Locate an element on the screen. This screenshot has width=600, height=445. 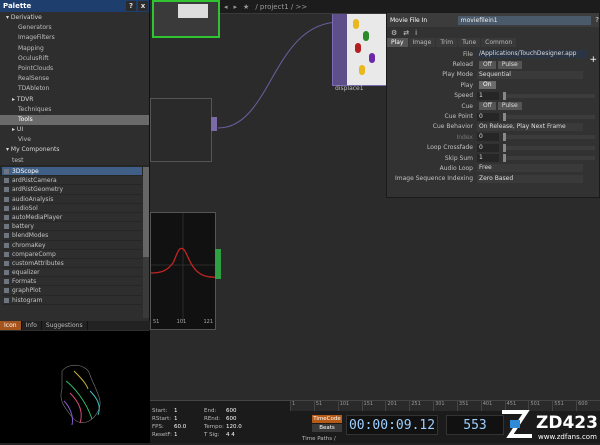
param-value: On Release, Play Next Frame is located at coordinates (530, 126).